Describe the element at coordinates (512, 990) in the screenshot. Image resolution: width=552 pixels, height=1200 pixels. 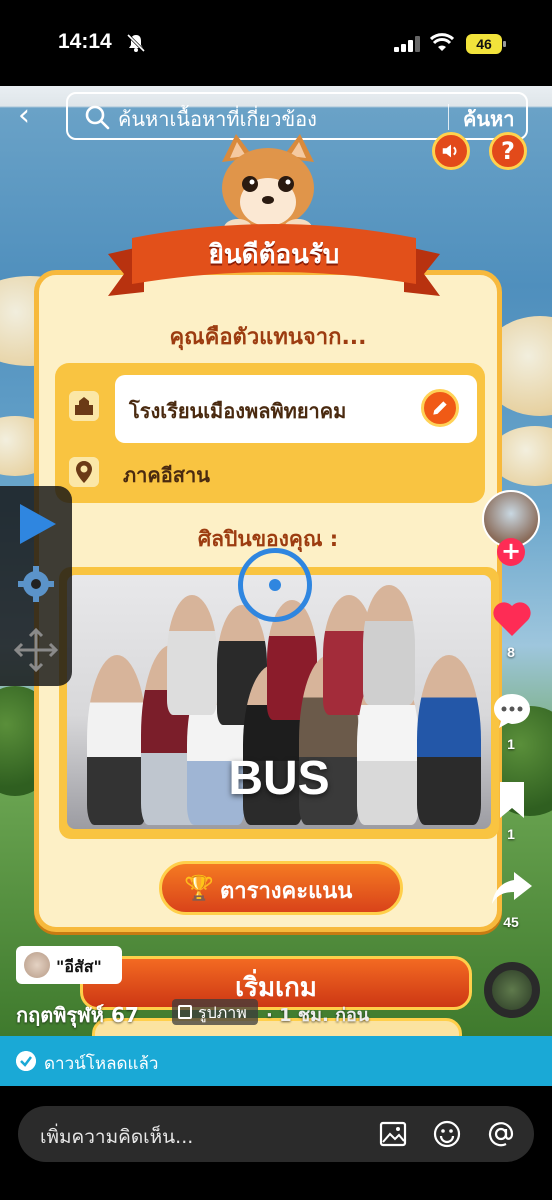
I see `music-disc-icon` at that location.